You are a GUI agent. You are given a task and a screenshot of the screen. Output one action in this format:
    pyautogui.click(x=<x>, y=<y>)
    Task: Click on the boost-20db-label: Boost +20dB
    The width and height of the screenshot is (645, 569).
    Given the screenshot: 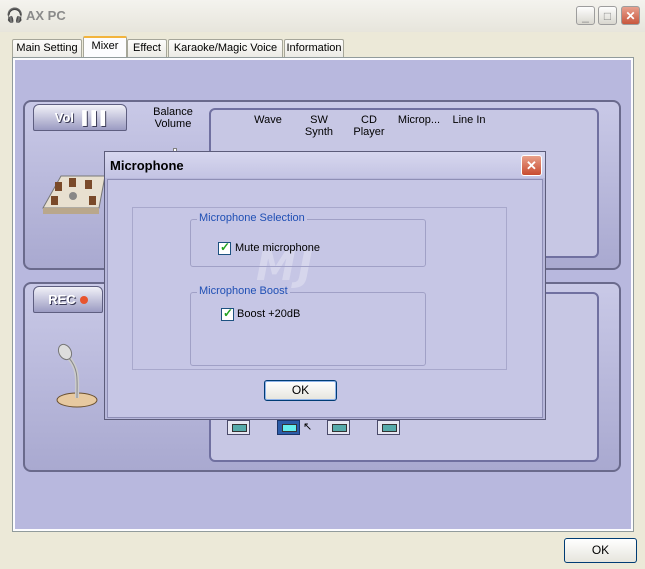 What is the action you would take?
    pyautogui.click(x=269, y=314)
    